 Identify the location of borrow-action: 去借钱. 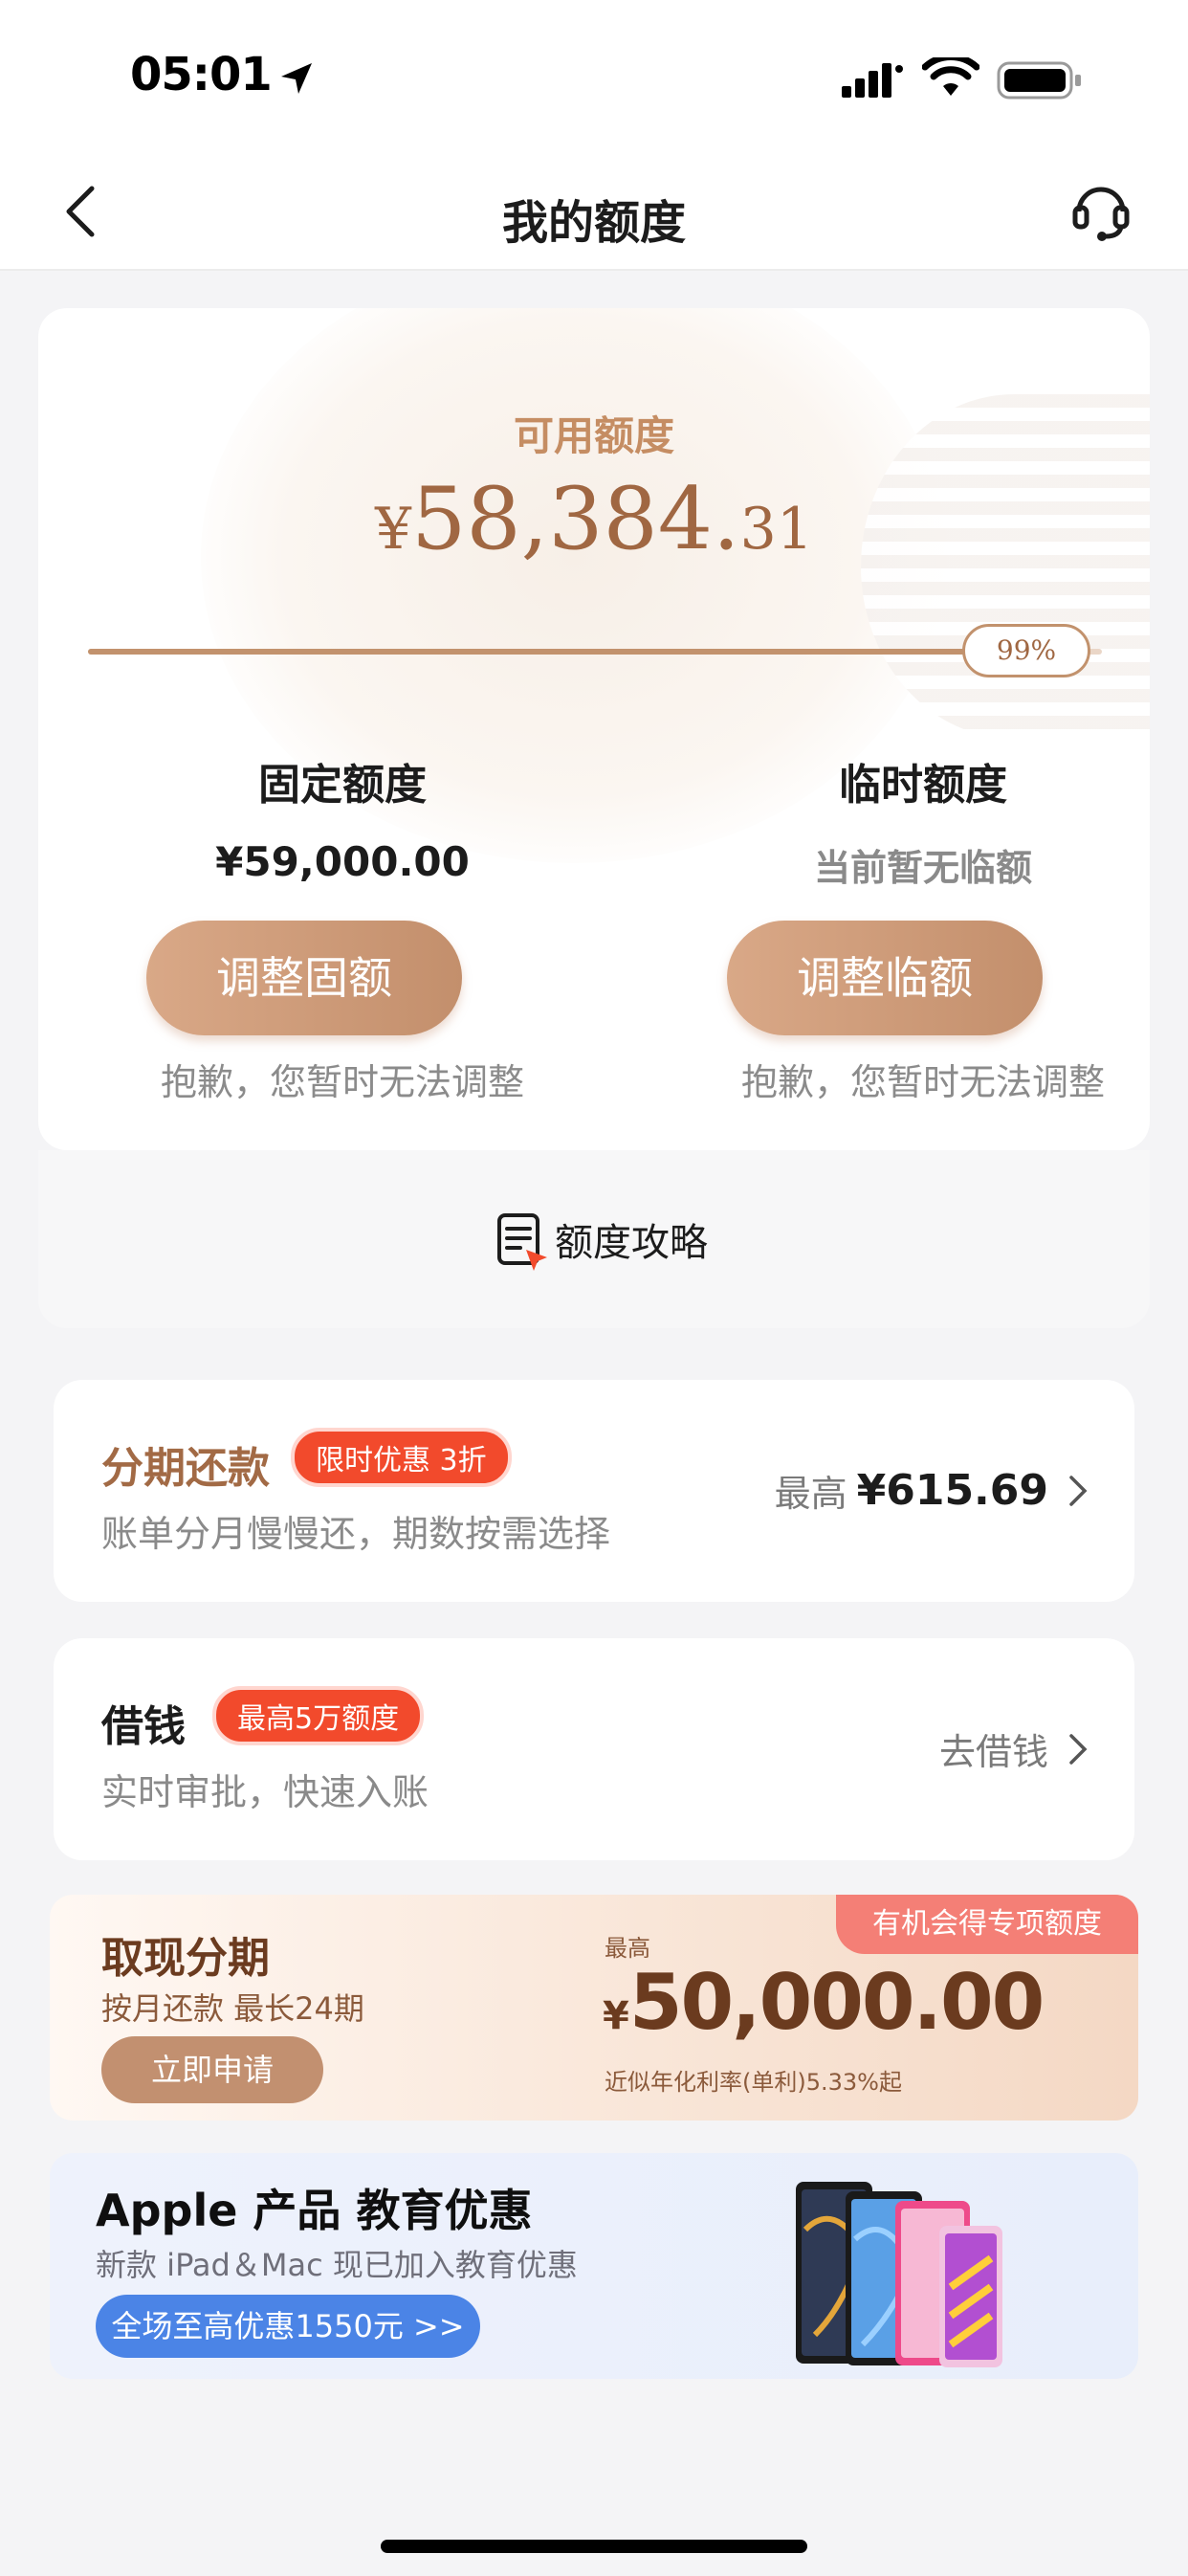
(1014, 1748).